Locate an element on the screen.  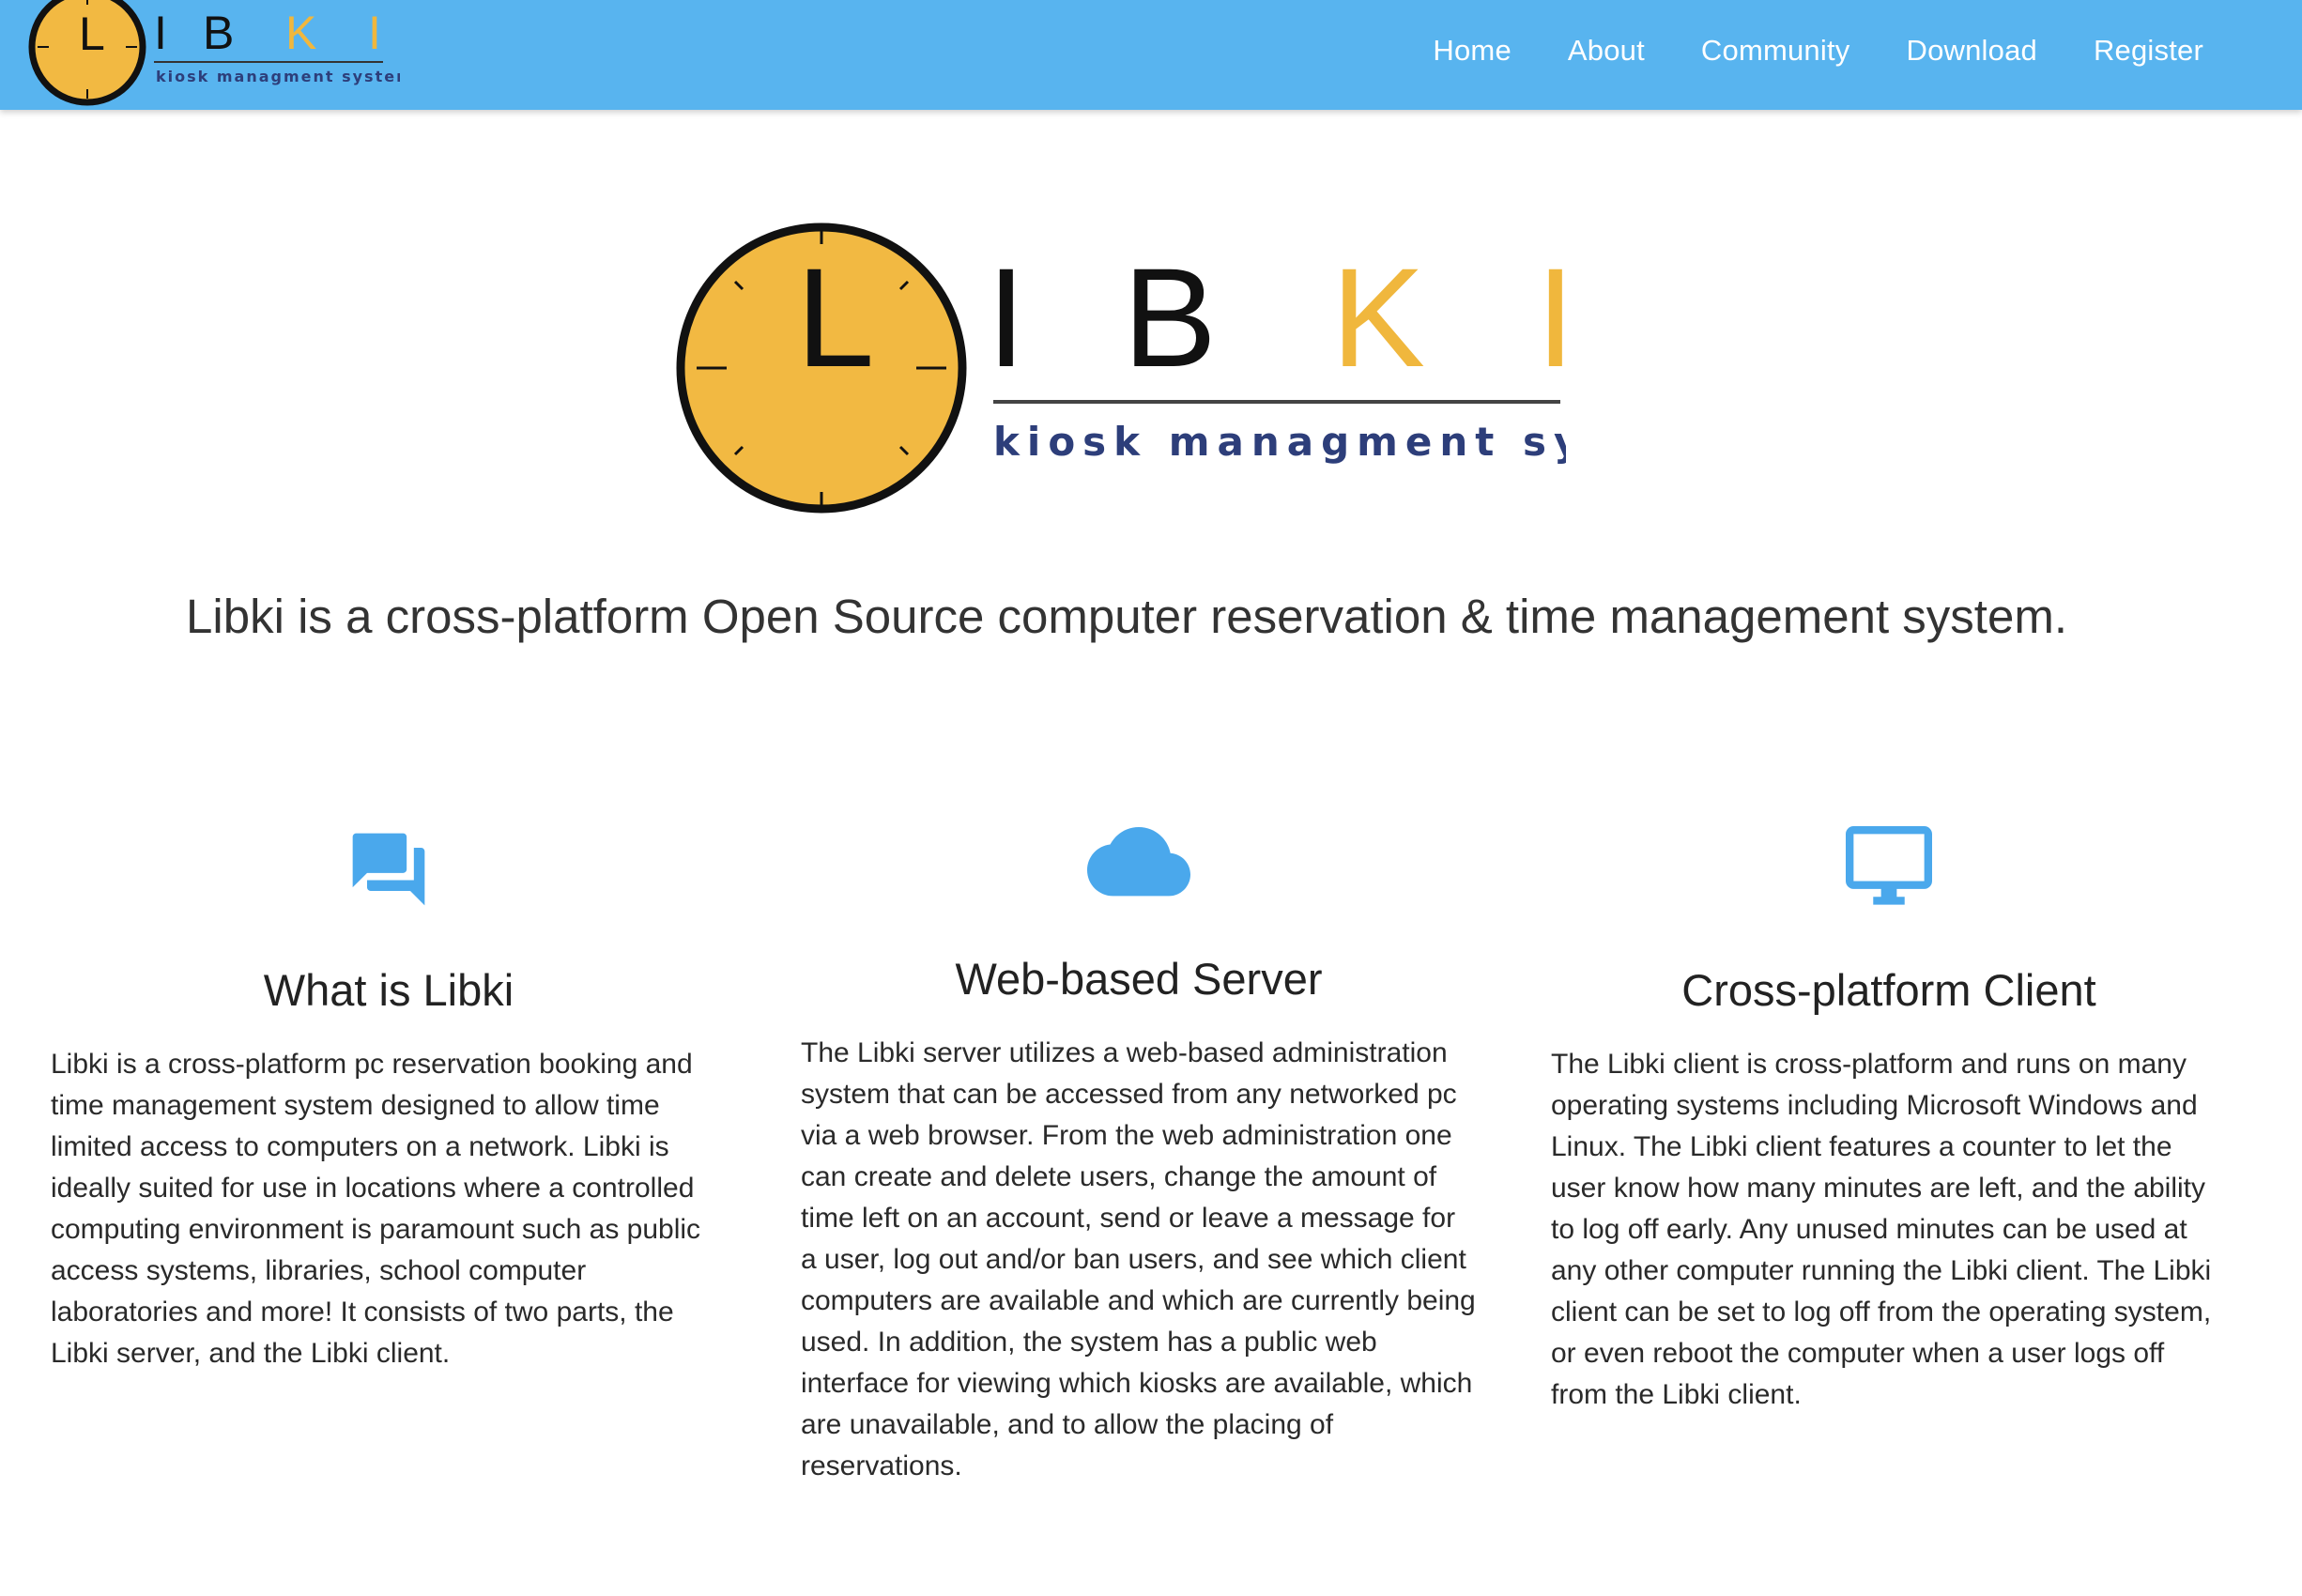
nav-community-link: Community is located at coordinates (1775, 51).